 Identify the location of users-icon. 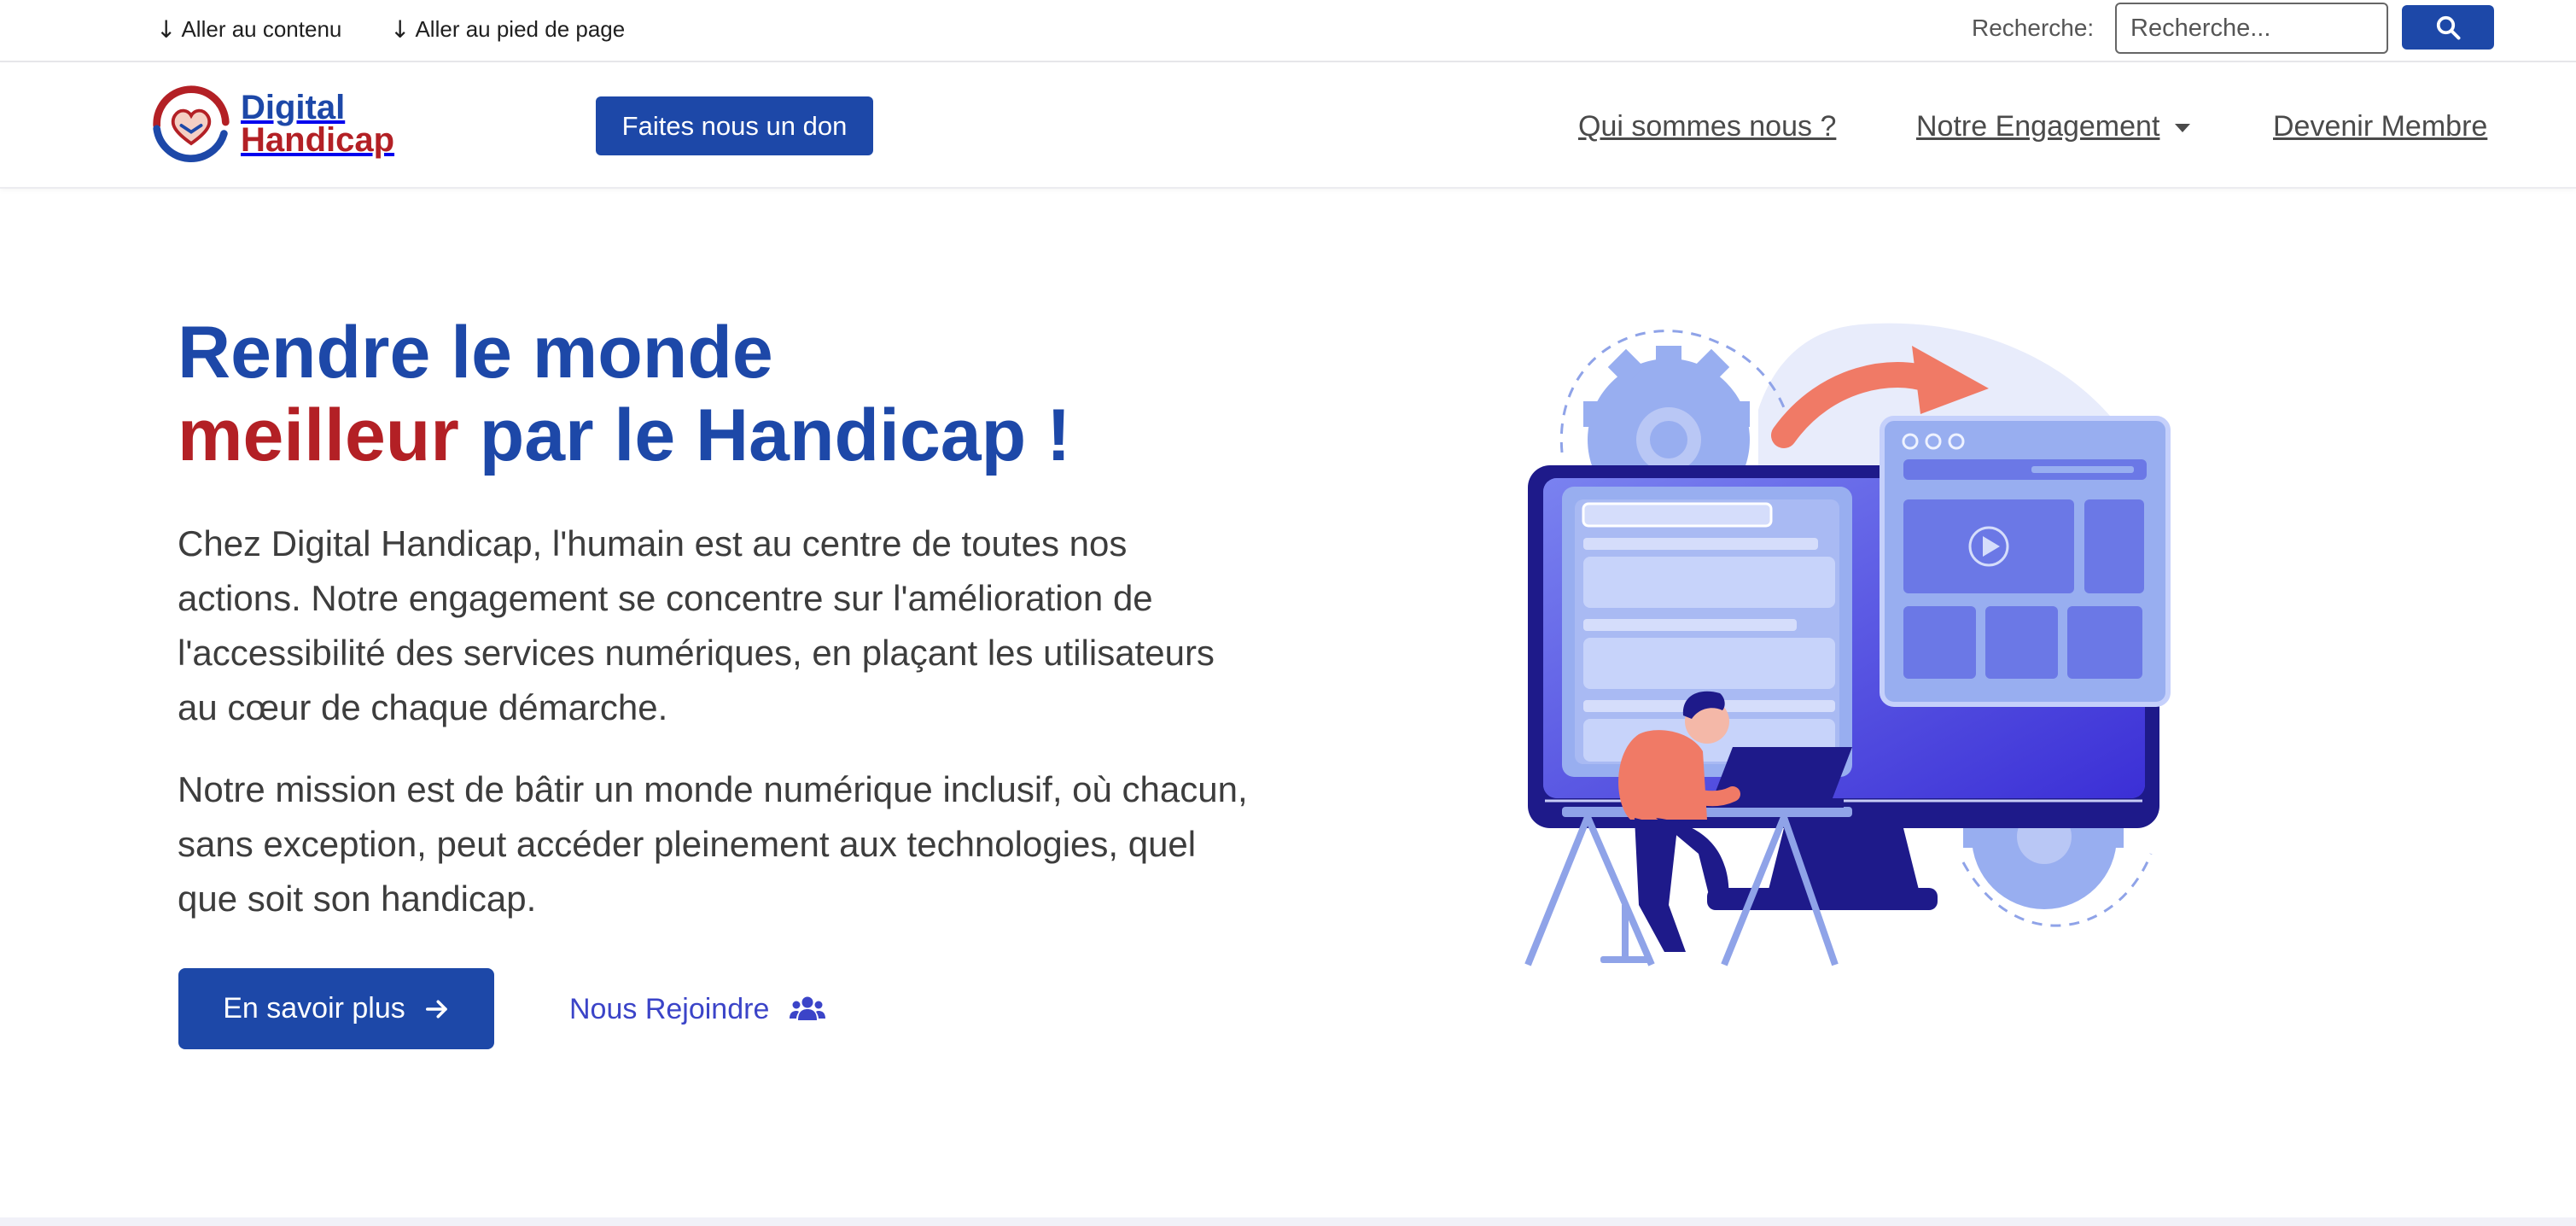
(808, 1009).